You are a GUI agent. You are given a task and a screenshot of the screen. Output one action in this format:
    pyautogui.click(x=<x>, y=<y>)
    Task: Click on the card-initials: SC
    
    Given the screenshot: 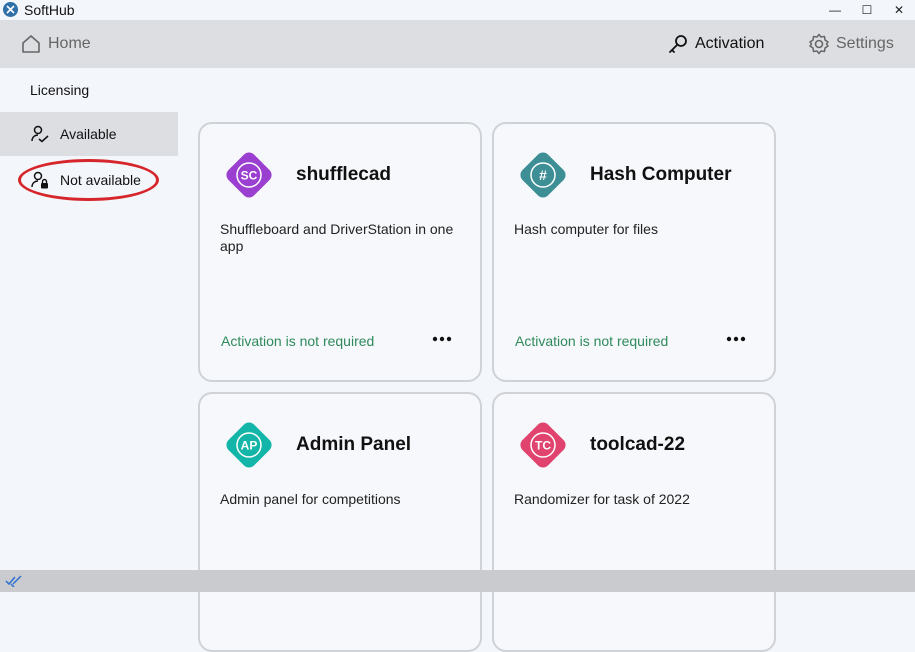 What is the action you would take?
    pyautogui.click(x=249, y=176)
    